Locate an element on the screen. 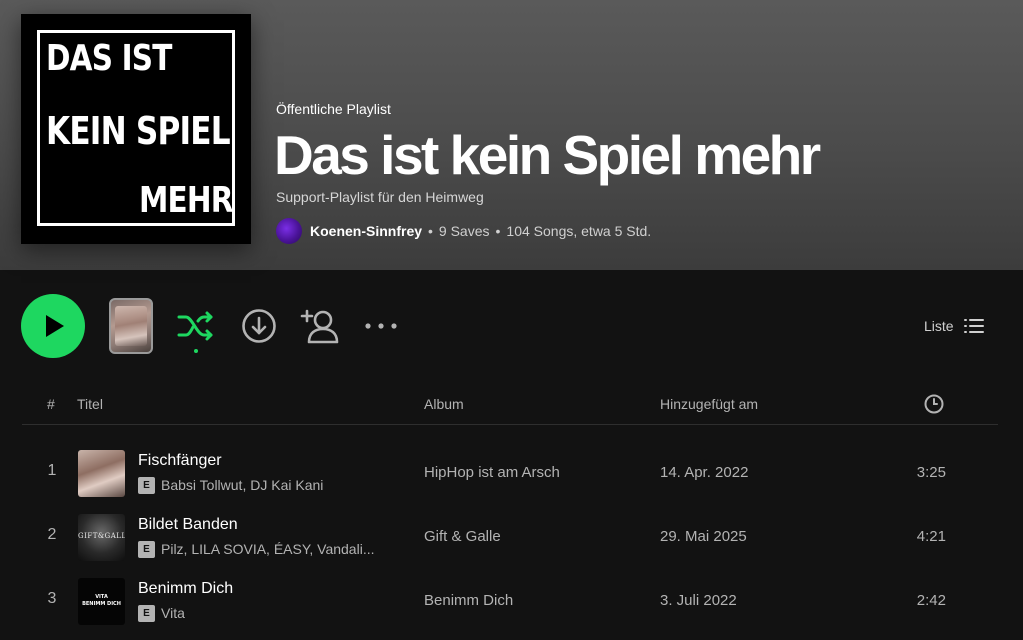  playlist-preview-thumbnail is located at coordinates (131, 326).